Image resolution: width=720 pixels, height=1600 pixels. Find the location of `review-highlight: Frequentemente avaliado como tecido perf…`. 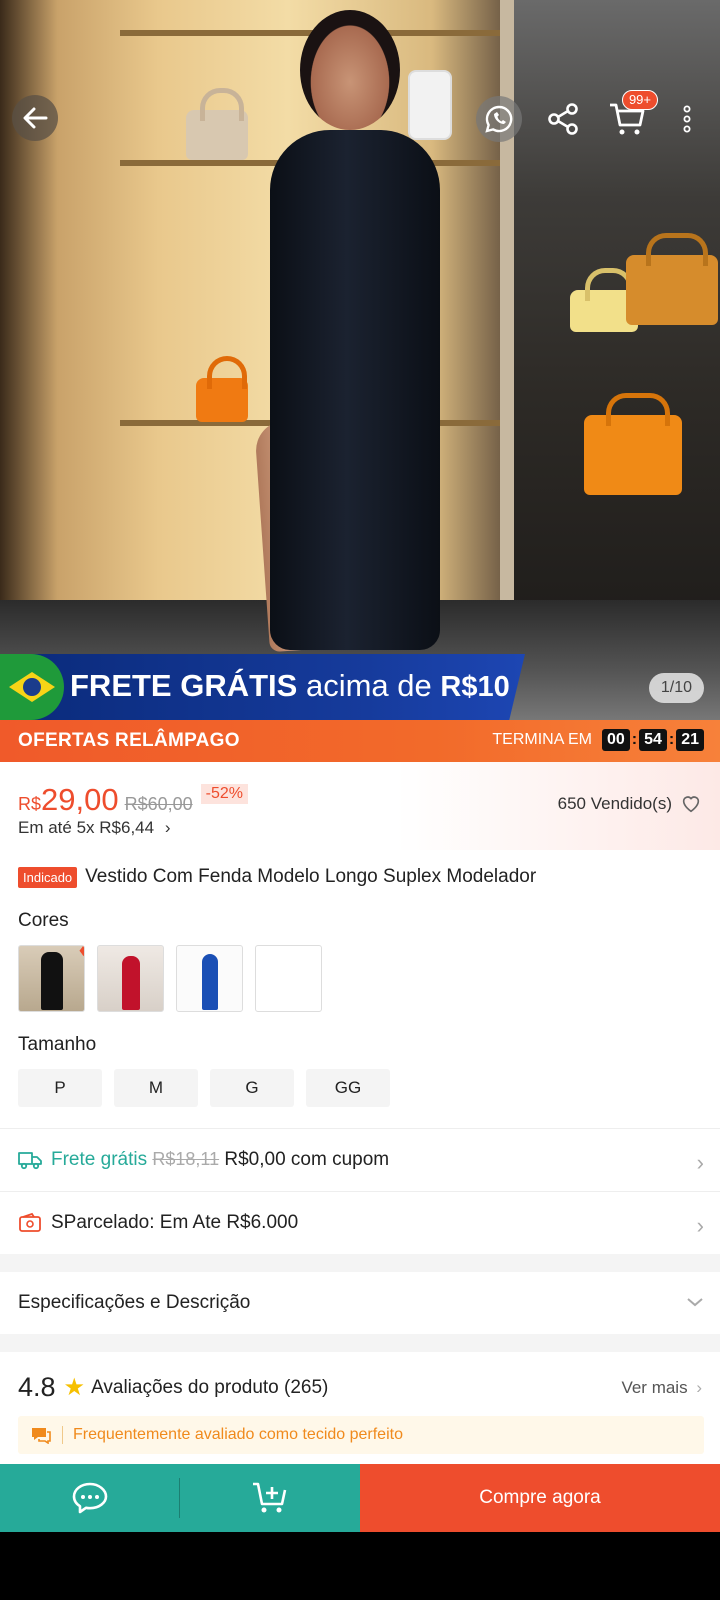

review-highlight: Frequentemente avaliado como tecido perf… is located at coordinates (361, 1435).